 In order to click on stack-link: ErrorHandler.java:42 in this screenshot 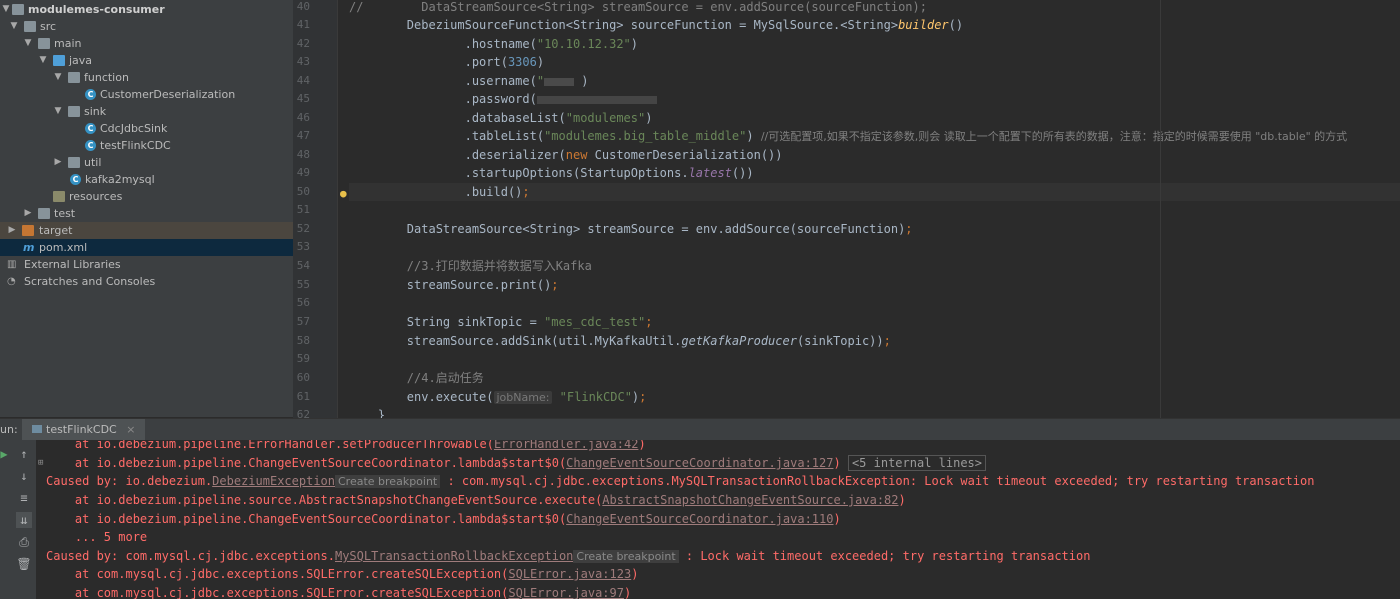, I will do `click(566, 445)`.